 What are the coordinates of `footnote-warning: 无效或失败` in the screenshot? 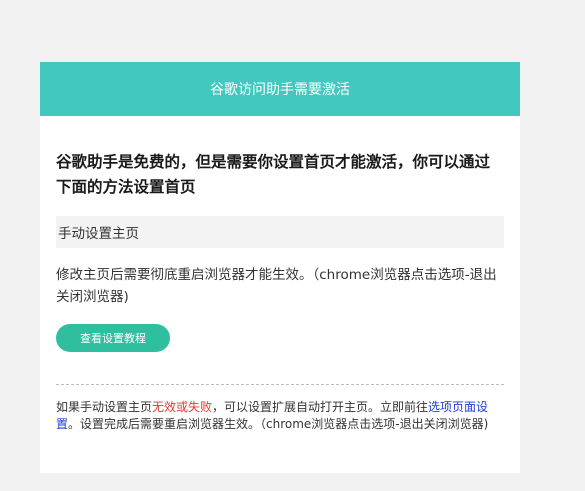 It's located at (182, 407).